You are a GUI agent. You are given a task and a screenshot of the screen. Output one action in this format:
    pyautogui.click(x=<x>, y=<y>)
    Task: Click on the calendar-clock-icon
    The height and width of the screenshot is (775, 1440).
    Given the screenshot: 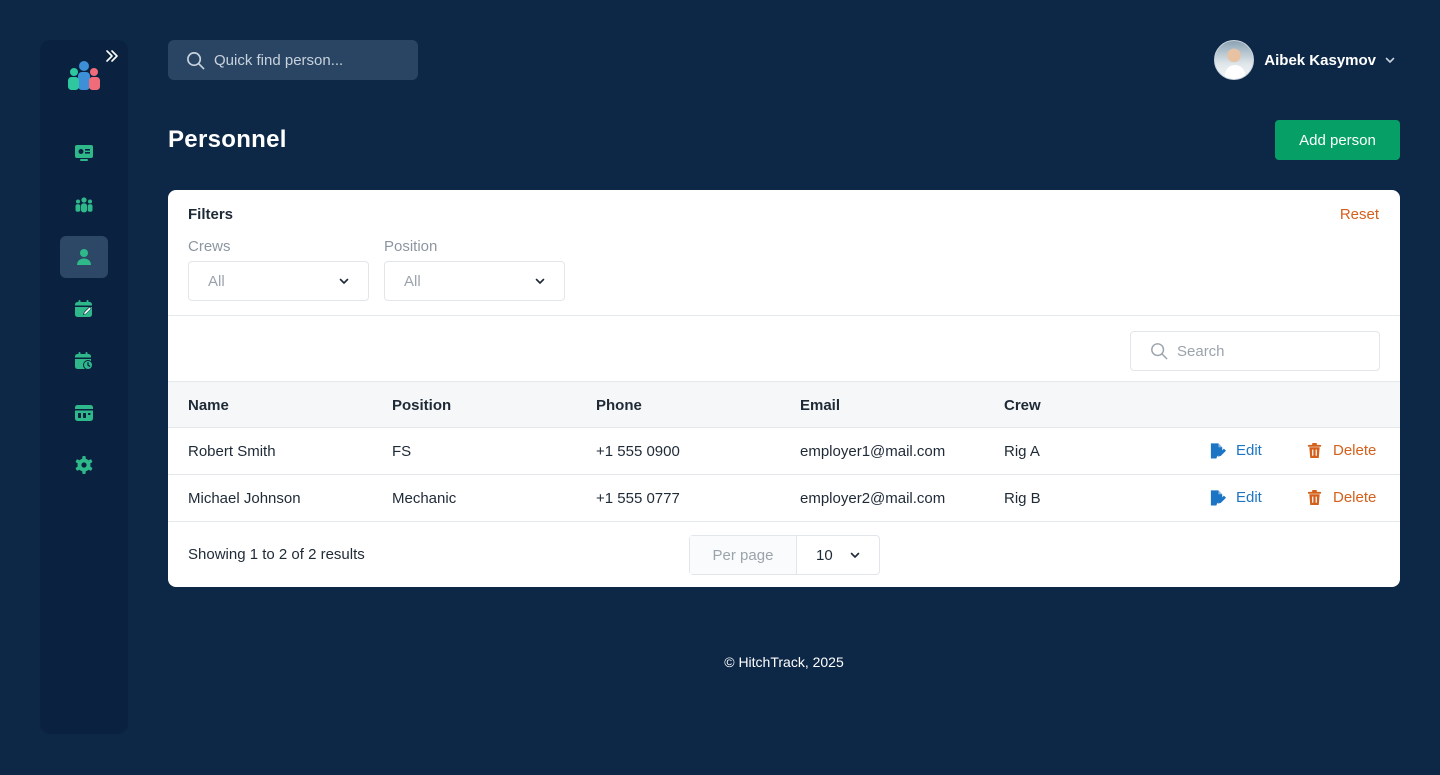 What is the action you would take?
    pyautogui.click(x=84, y=361)
    